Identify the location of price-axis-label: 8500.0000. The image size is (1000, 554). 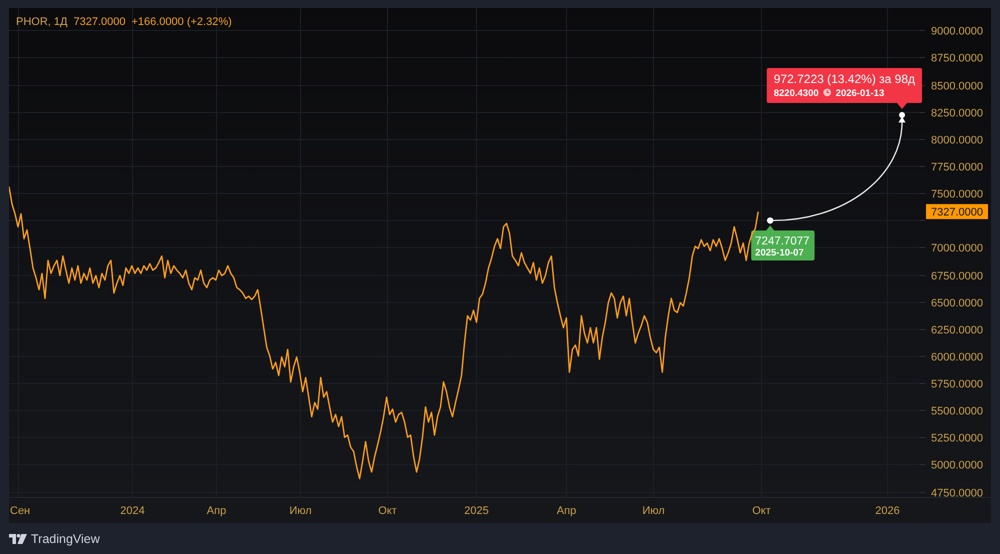
(957, 86).